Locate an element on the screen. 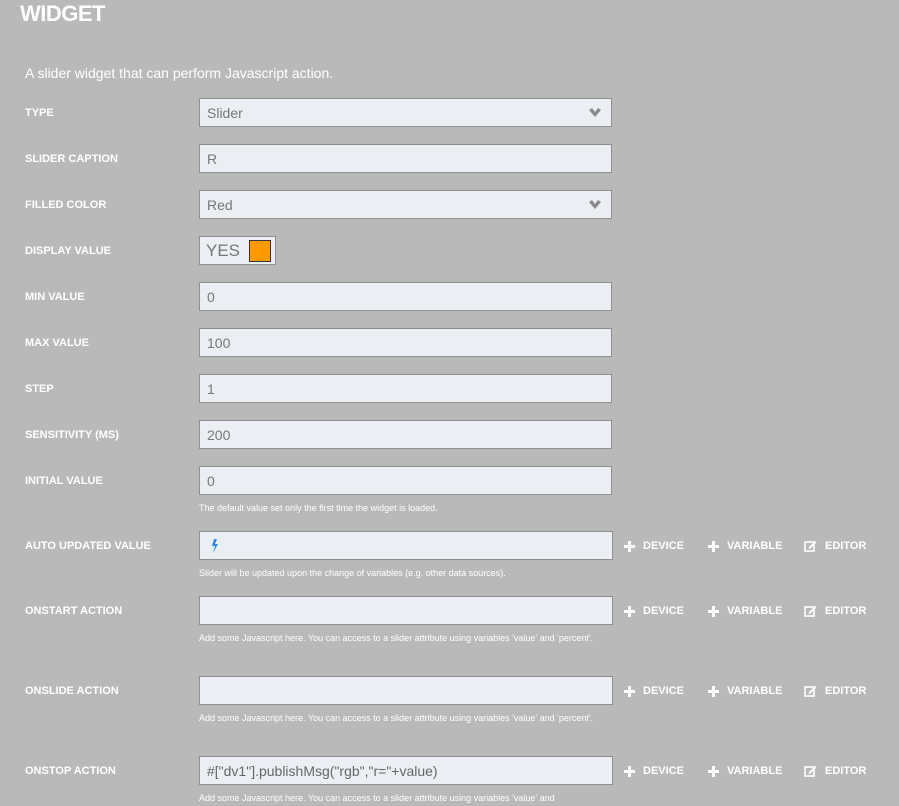  slider-caption-label: SLIDER CAPTION is located at coordinates (71, 159).